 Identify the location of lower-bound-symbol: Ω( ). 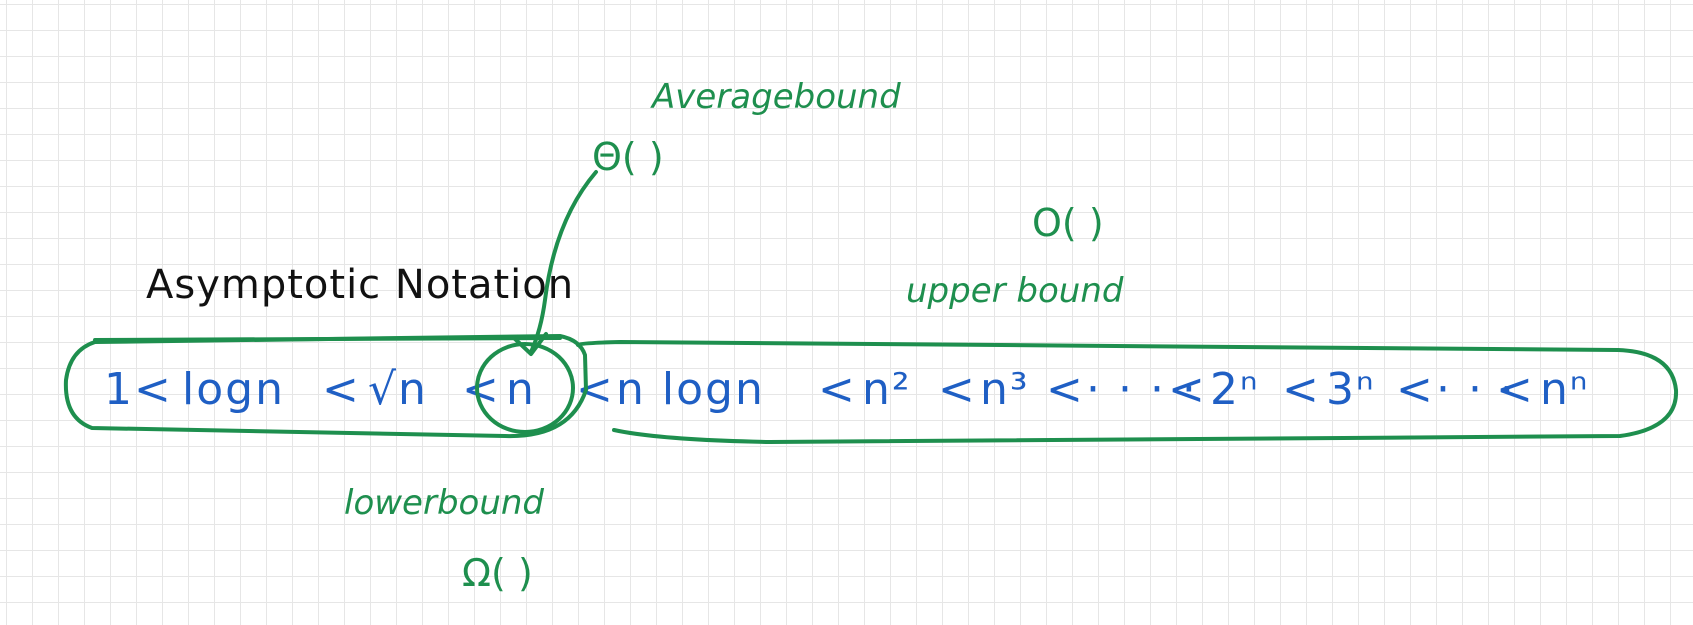
(497, 573).